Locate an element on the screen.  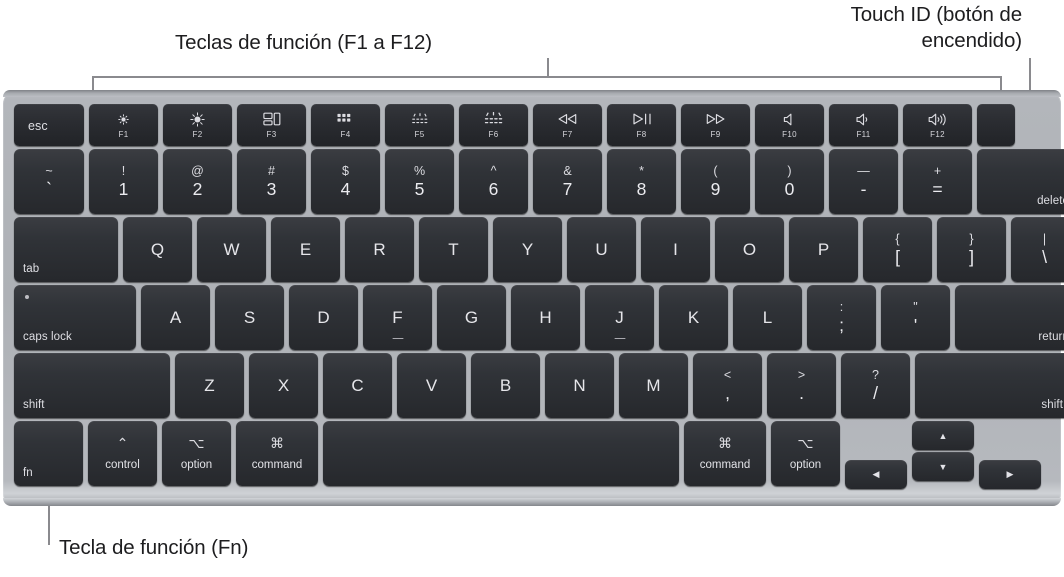
key-g: G is located at coordinates (471, 317).